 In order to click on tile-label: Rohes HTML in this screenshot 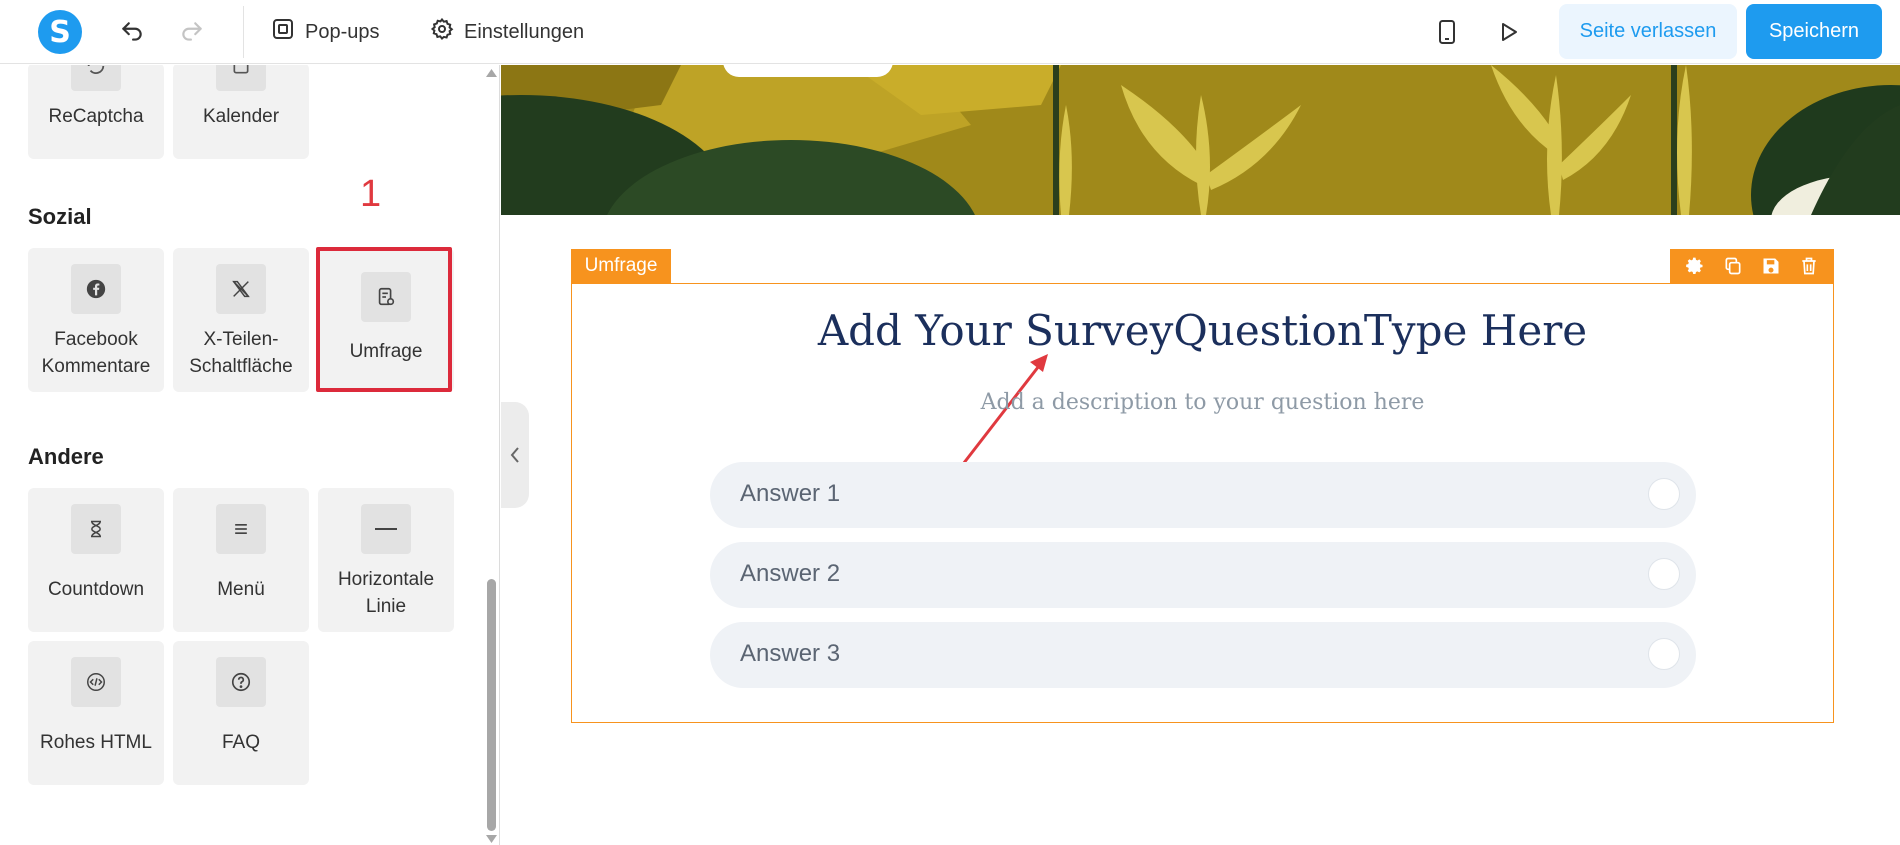, I will do `click(96, 742)`.